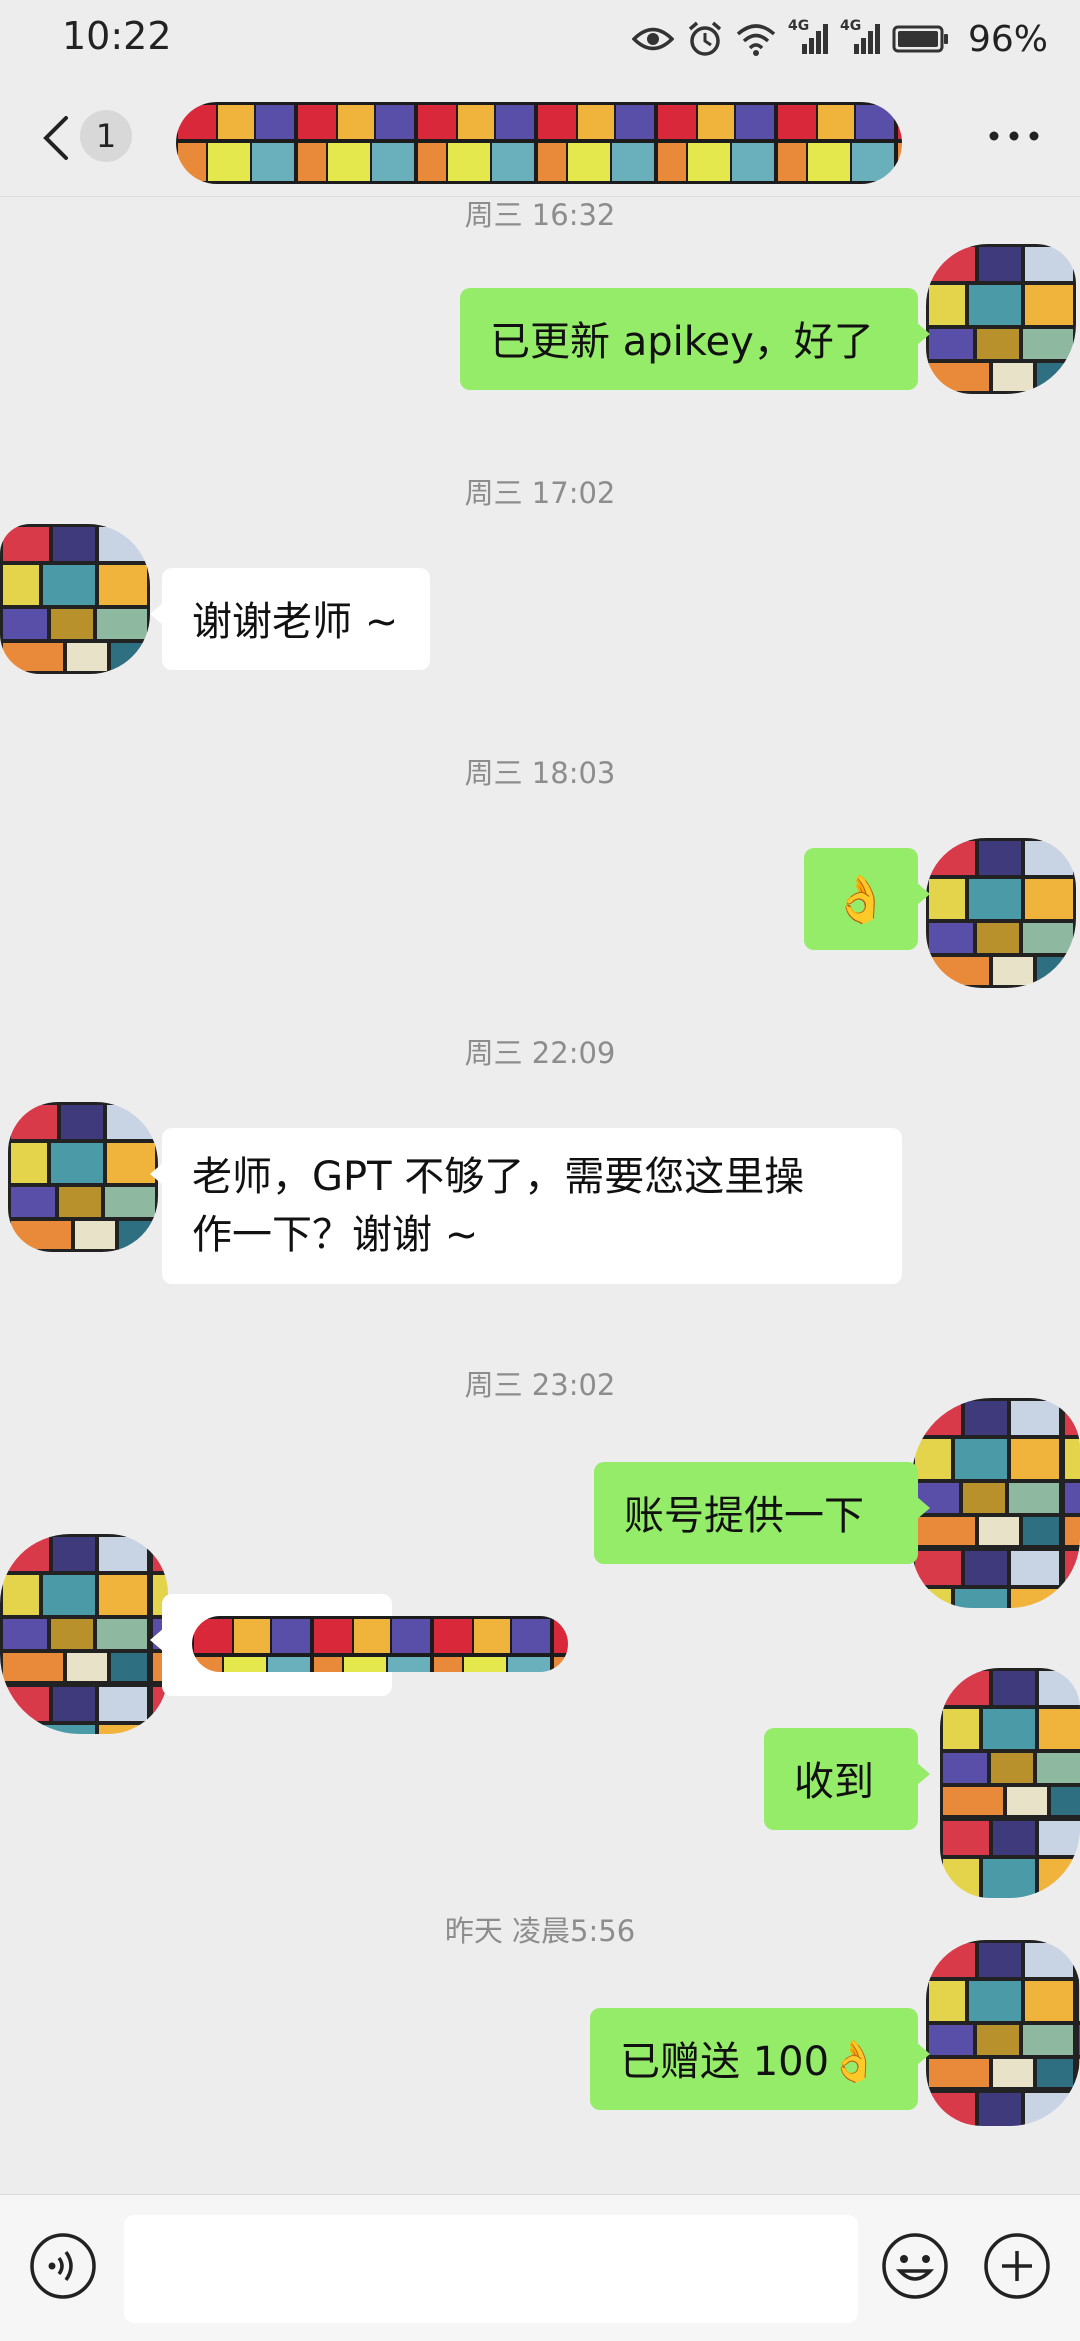 The image size is (1080, 2341). What do you see at coordinates (1007, 39) in the screenshot?
I see `battery-percent: 96%` at bounding box center [1007, 39].